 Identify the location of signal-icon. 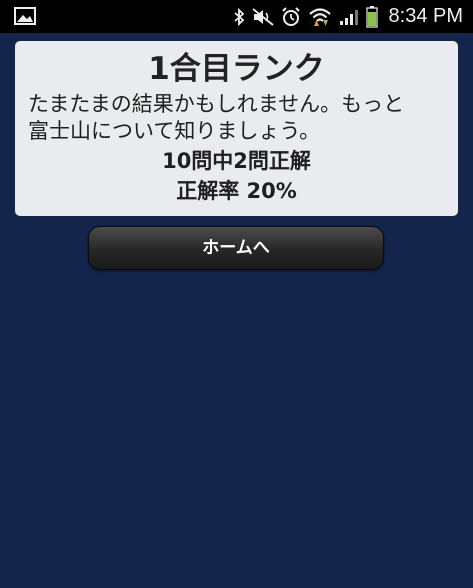
(349, 17).